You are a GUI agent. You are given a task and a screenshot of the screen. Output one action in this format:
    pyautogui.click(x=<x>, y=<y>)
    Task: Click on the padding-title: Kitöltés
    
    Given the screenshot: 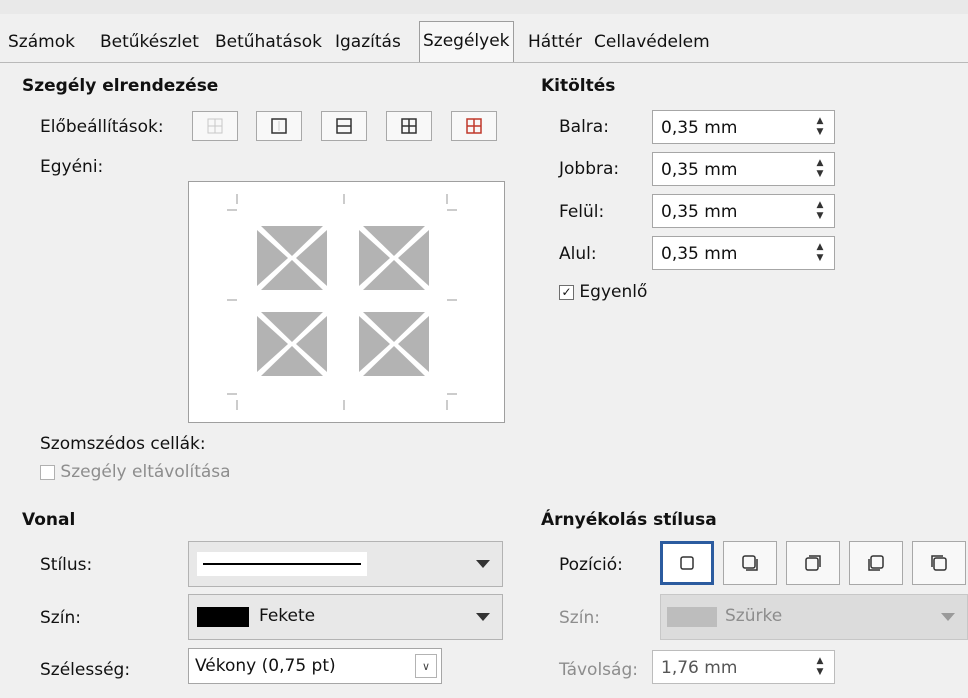 What is the action you would take?
    pyautogui.click(x=578, y=86)
    